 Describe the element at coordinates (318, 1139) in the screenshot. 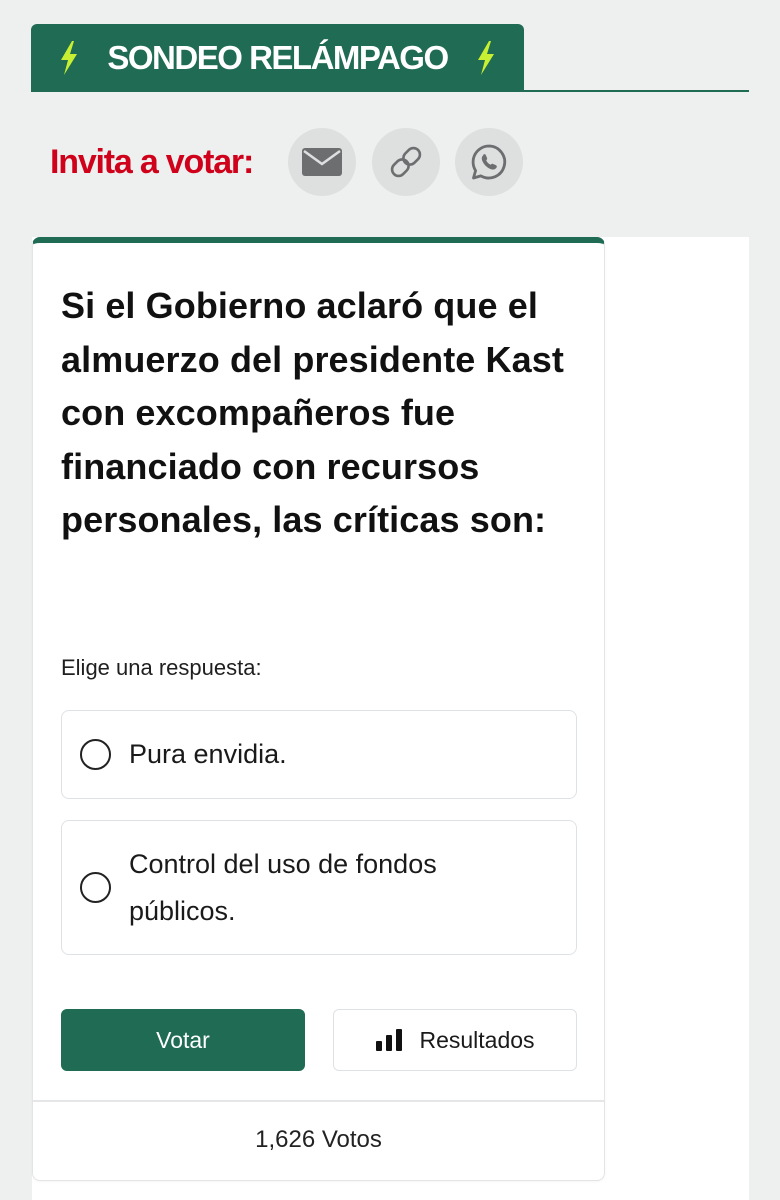

I see `vote-count: 1,626 Votos` at that location.